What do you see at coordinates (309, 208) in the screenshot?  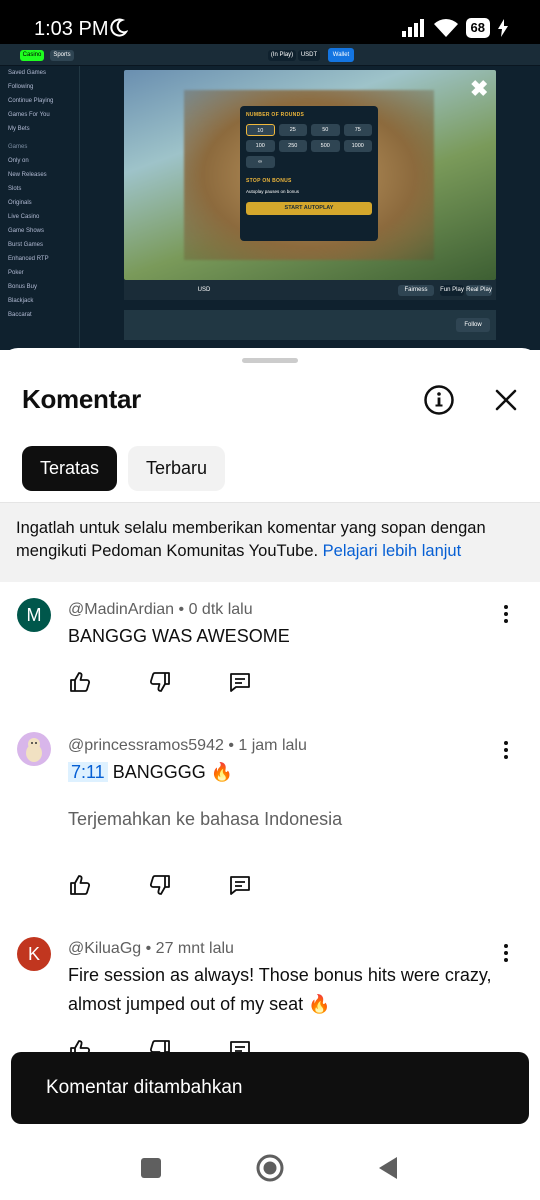 I see `start-autoplay-button: START AUTOPLAY` at bounding box center [309, 208].